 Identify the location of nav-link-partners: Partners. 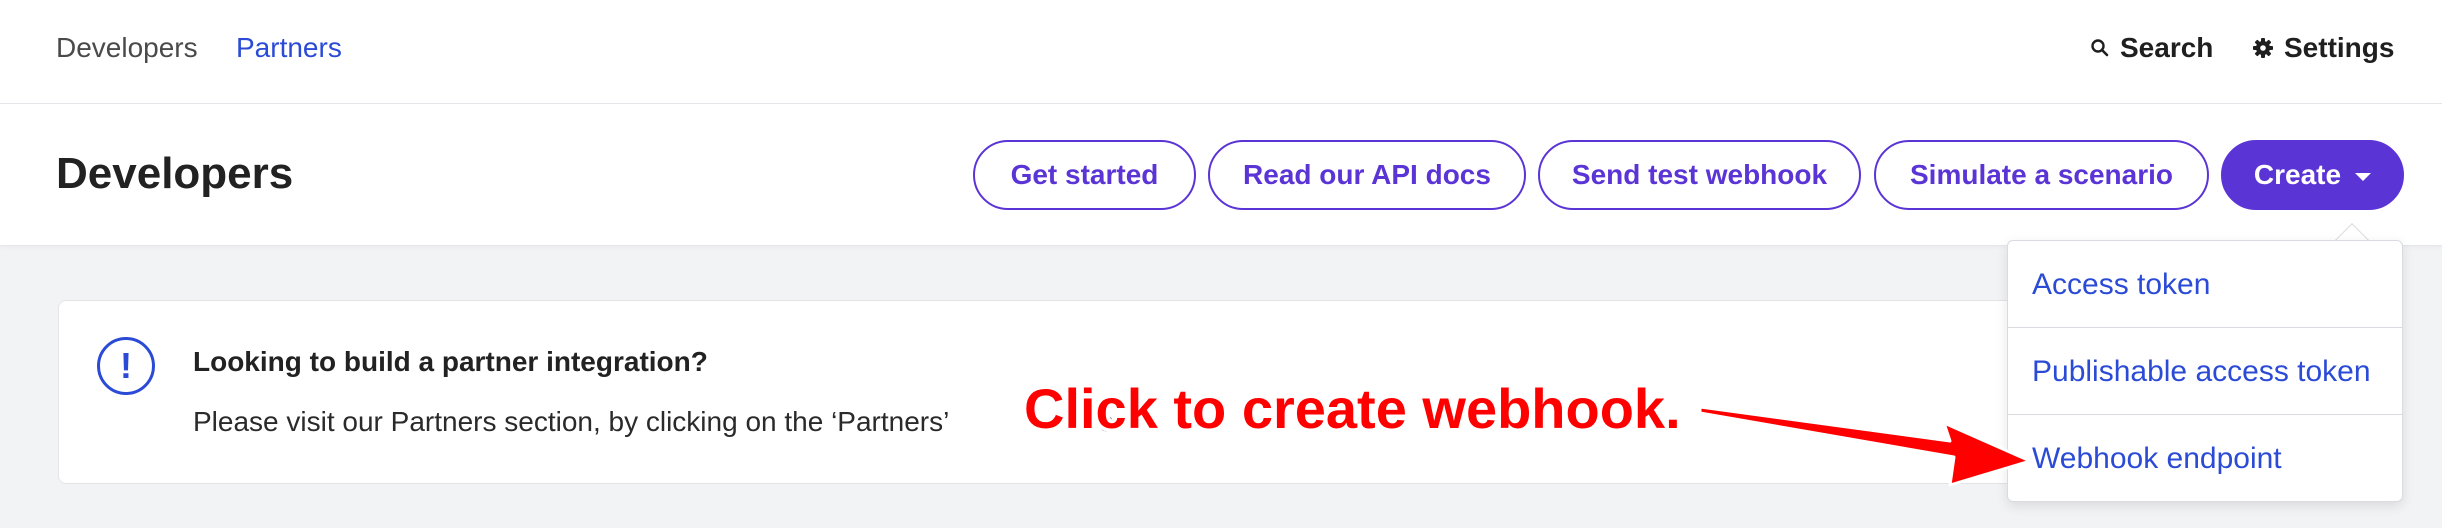
(289, 48).